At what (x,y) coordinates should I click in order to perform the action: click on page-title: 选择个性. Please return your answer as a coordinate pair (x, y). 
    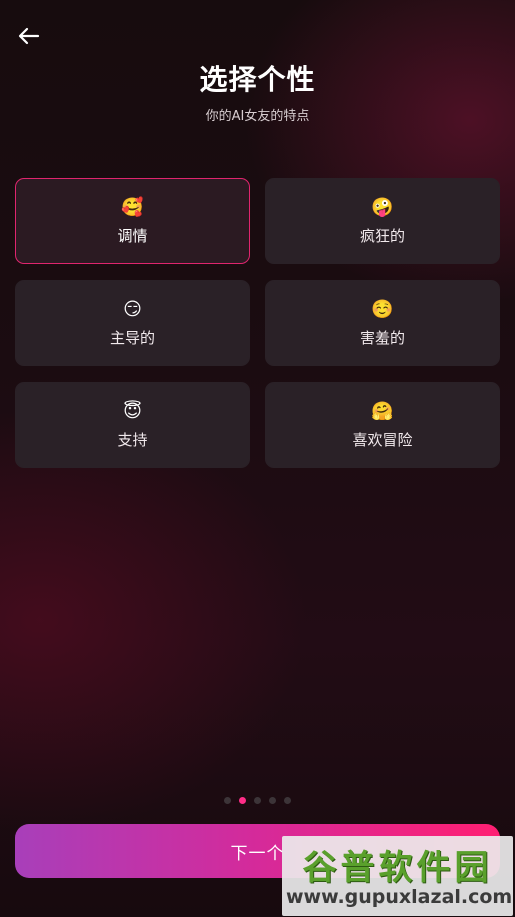
    Looking at the image, I should click on (257, 79).